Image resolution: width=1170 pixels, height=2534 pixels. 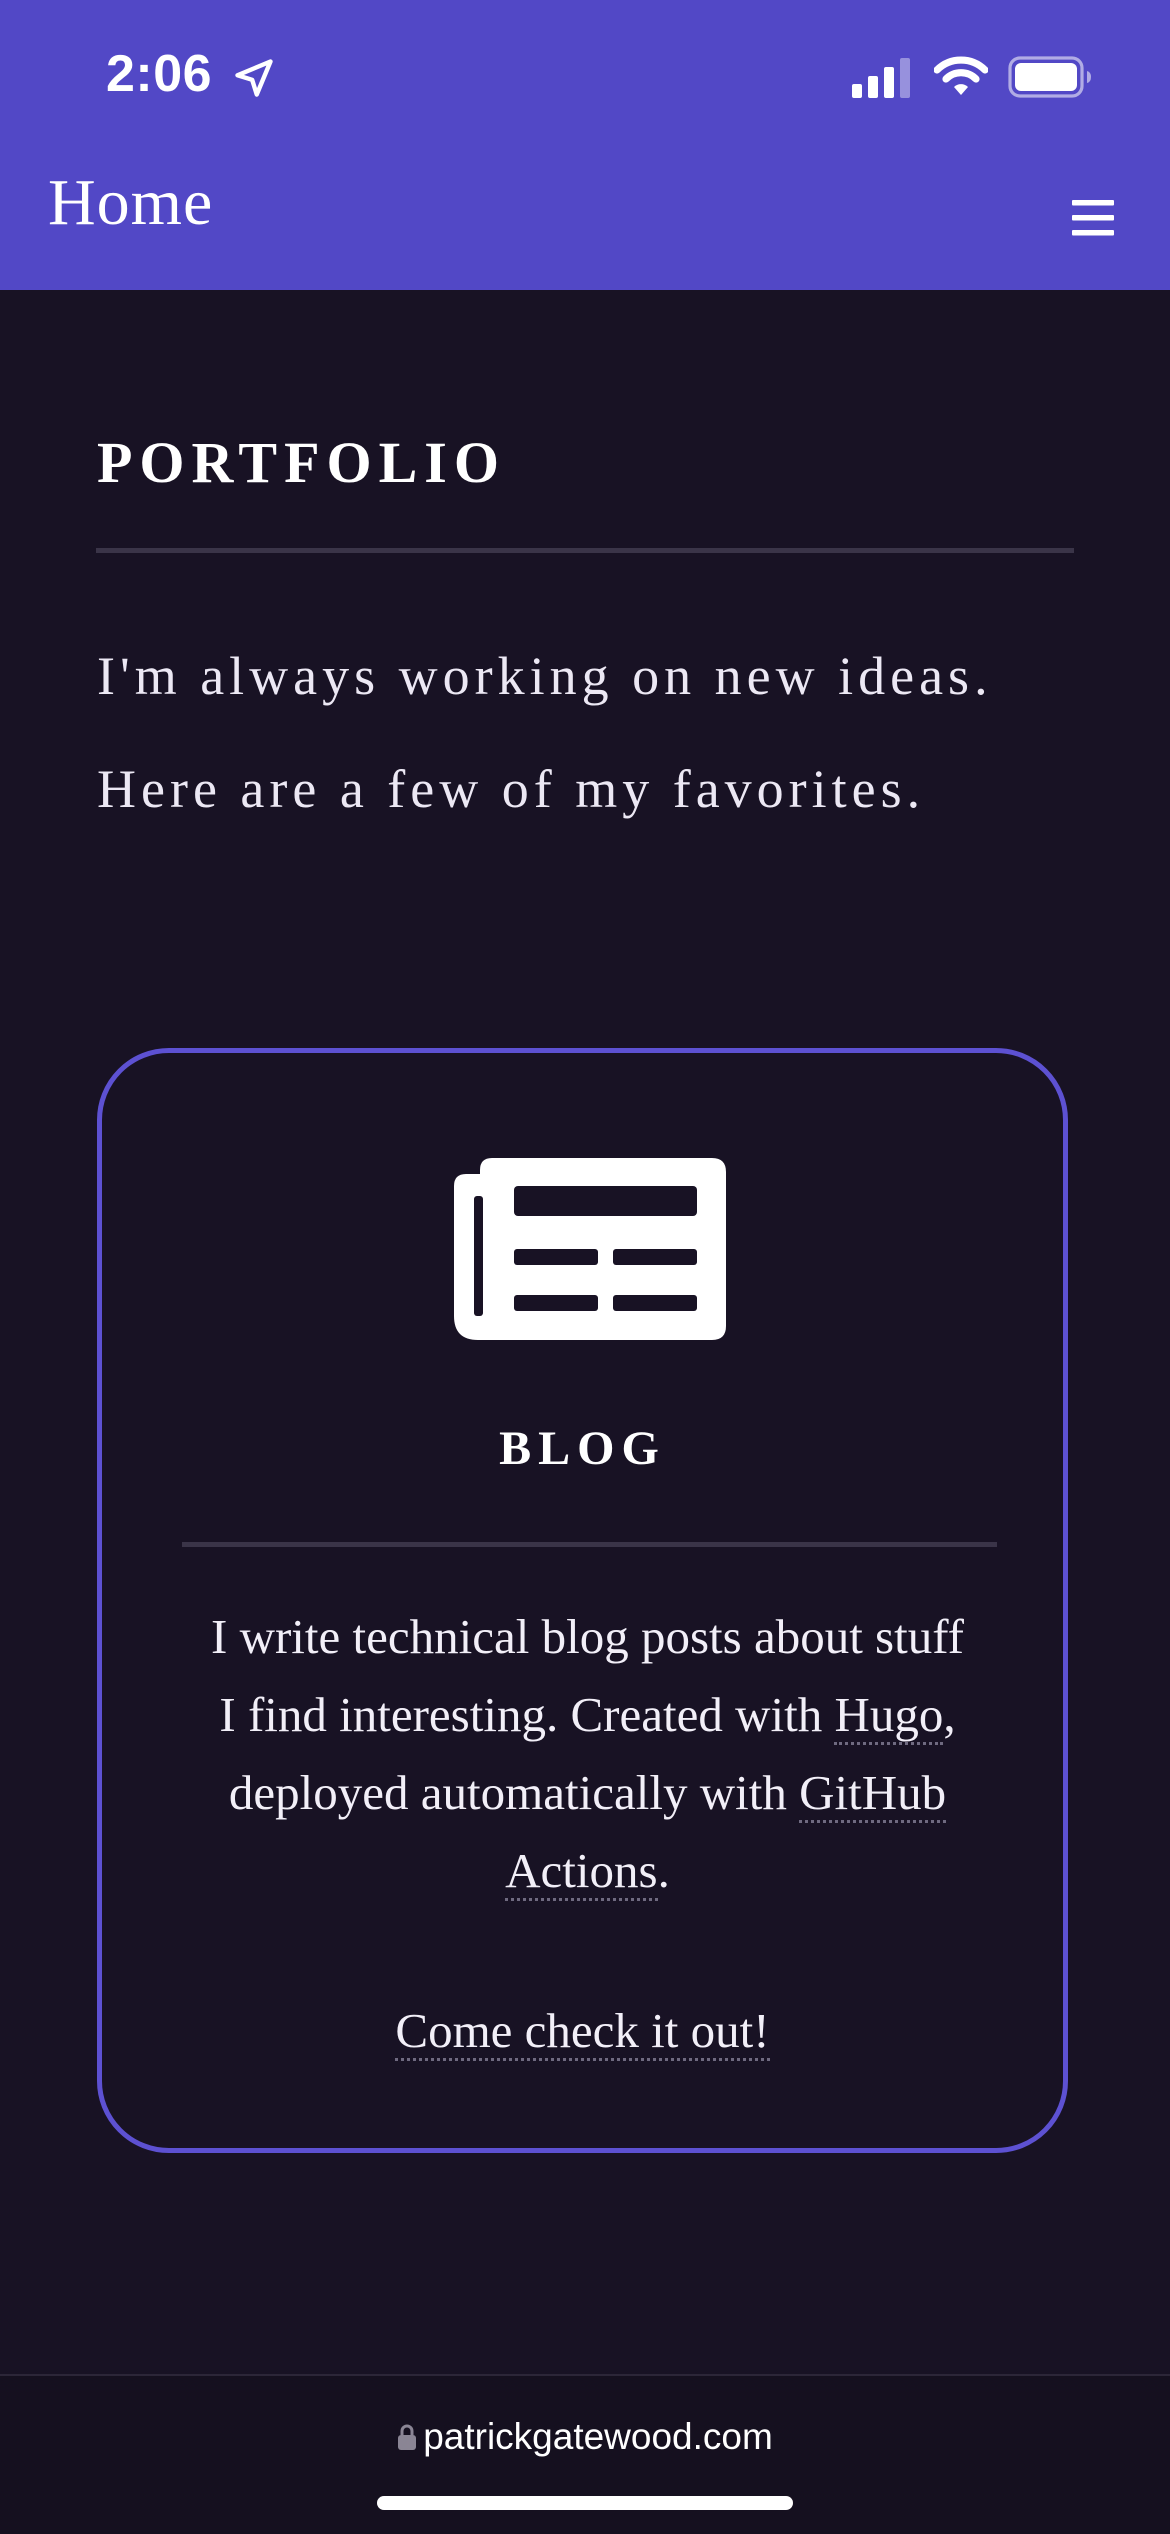 I want to click on battery-icon, so click(x=1049, y=77).